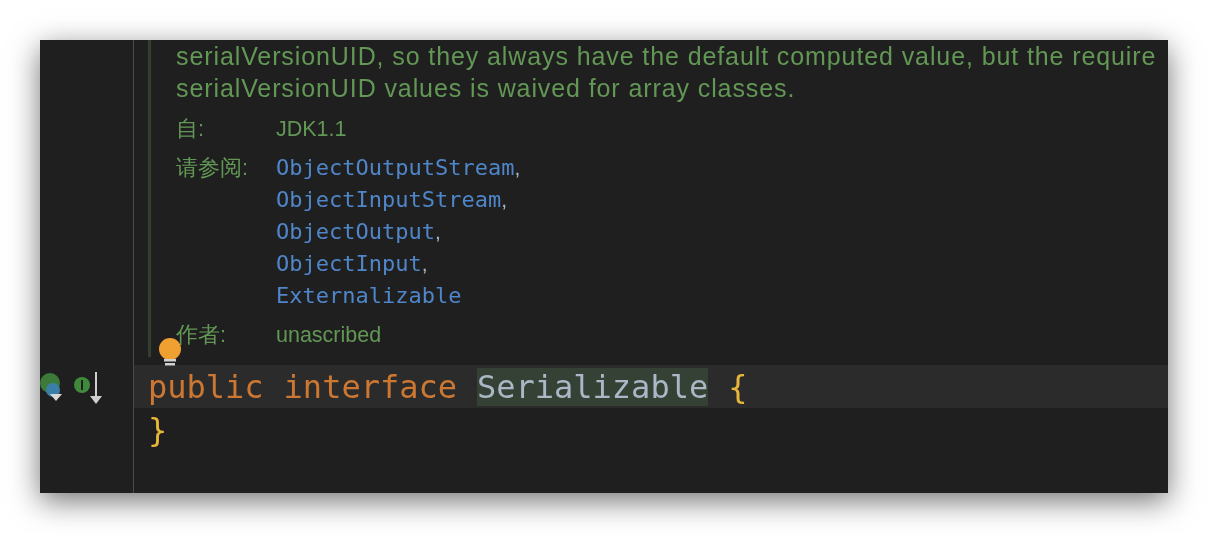  Describe the element at coordinates (329, 335) in the screenshot. I see `doc-tag-value: unascribed` at that location.